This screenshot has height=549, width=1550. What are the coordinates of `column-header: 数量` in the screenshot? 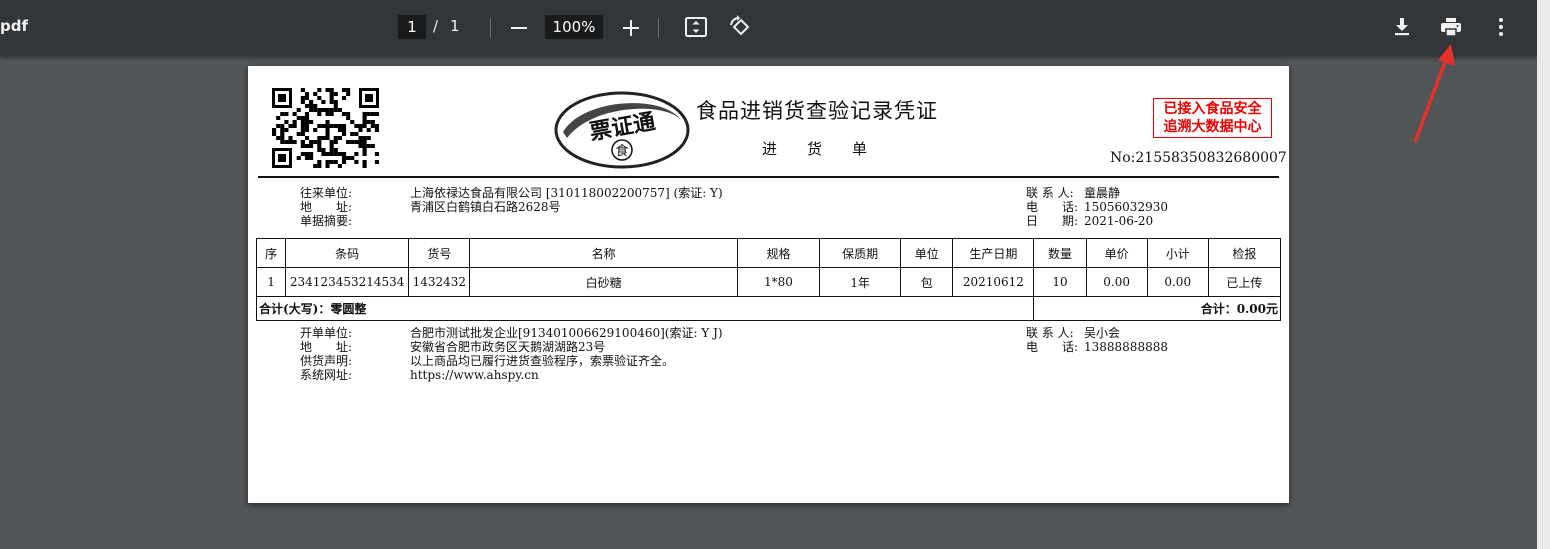 It's located at (1060, 253).